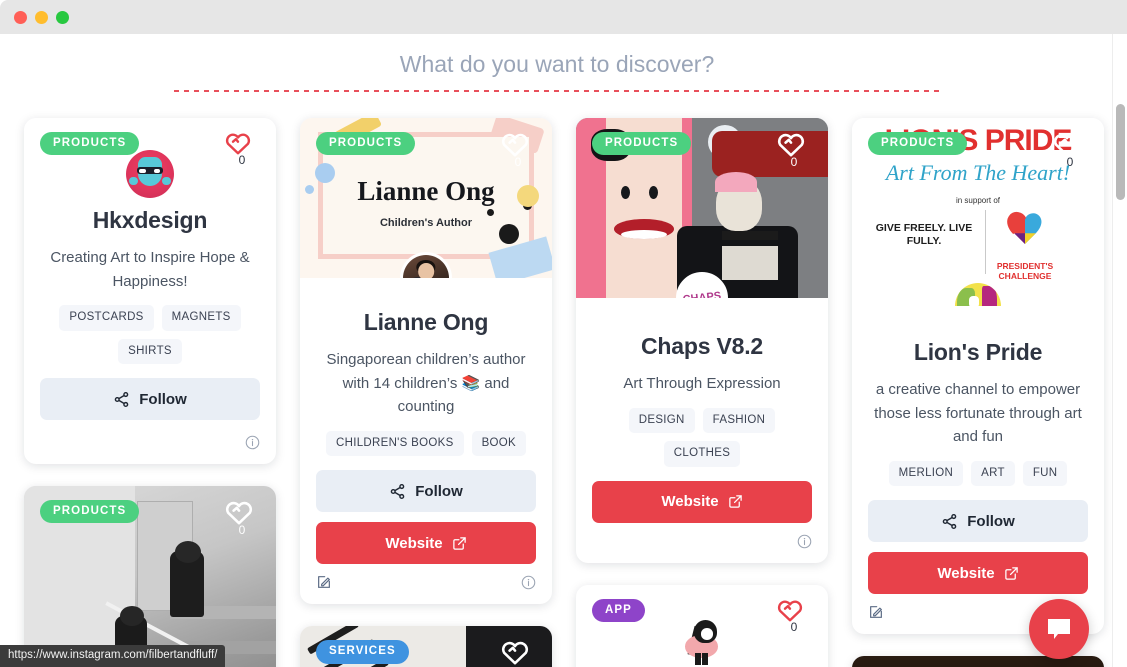  What do you see at coordinates (978, 352) in the screenshot?
I see `card-title: Lion's Pride` at bounding box center [978, 352].